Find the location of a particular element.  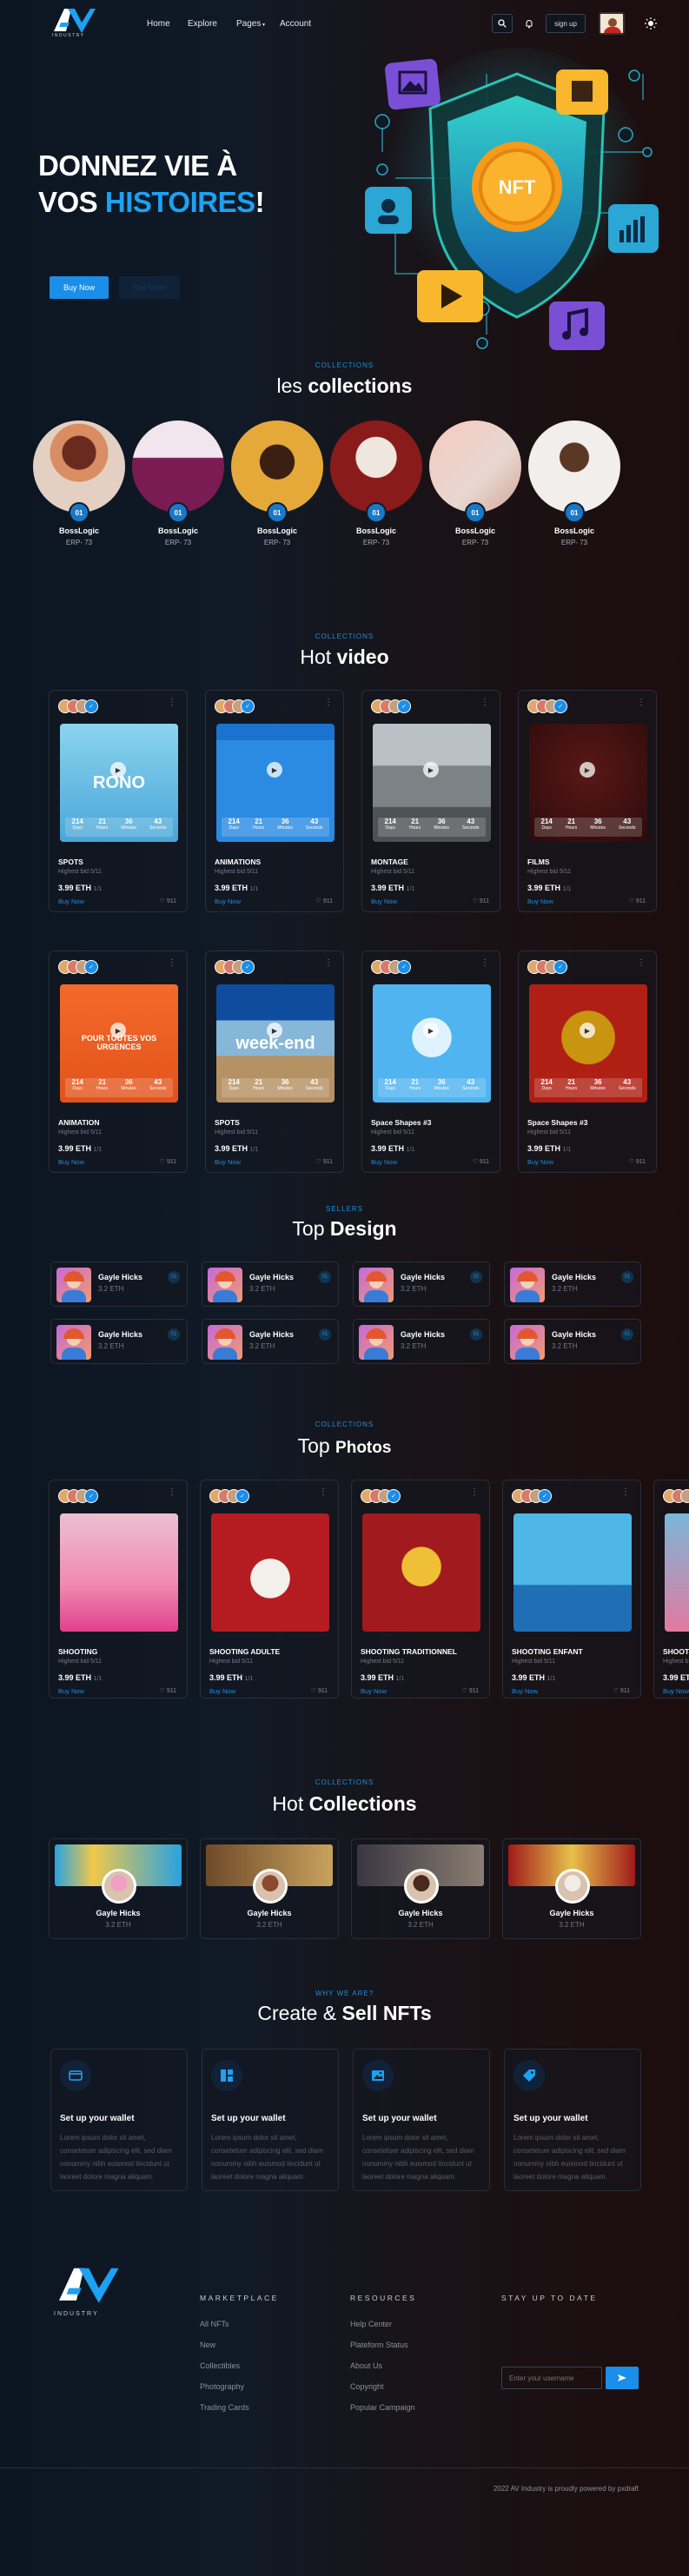

footer-link: Copyright is located at coordinates (367, 2386).